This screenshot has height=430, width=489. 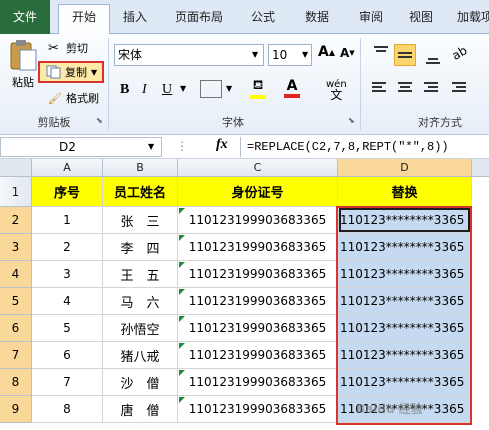 What do you see at coordinates (429, 90) in the screenshot?
I see `align-right-icon` at bounding box center [429, 90].